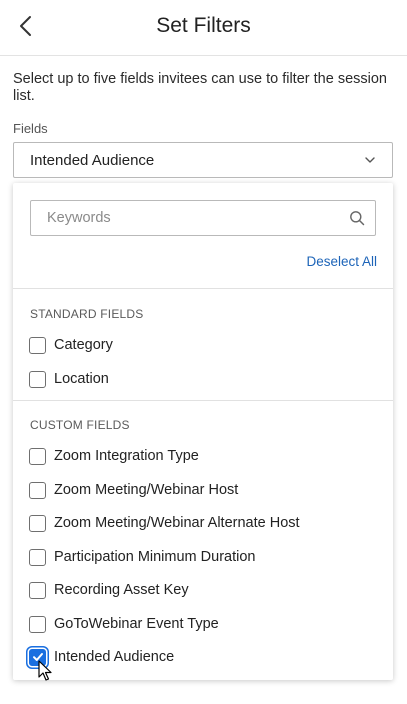 This screenshot has height=704, width=407. Describe the element at coordinates (204, 590) in the screenshot. I see `option-recording-asset-key: Recording Asset Key` at that location.